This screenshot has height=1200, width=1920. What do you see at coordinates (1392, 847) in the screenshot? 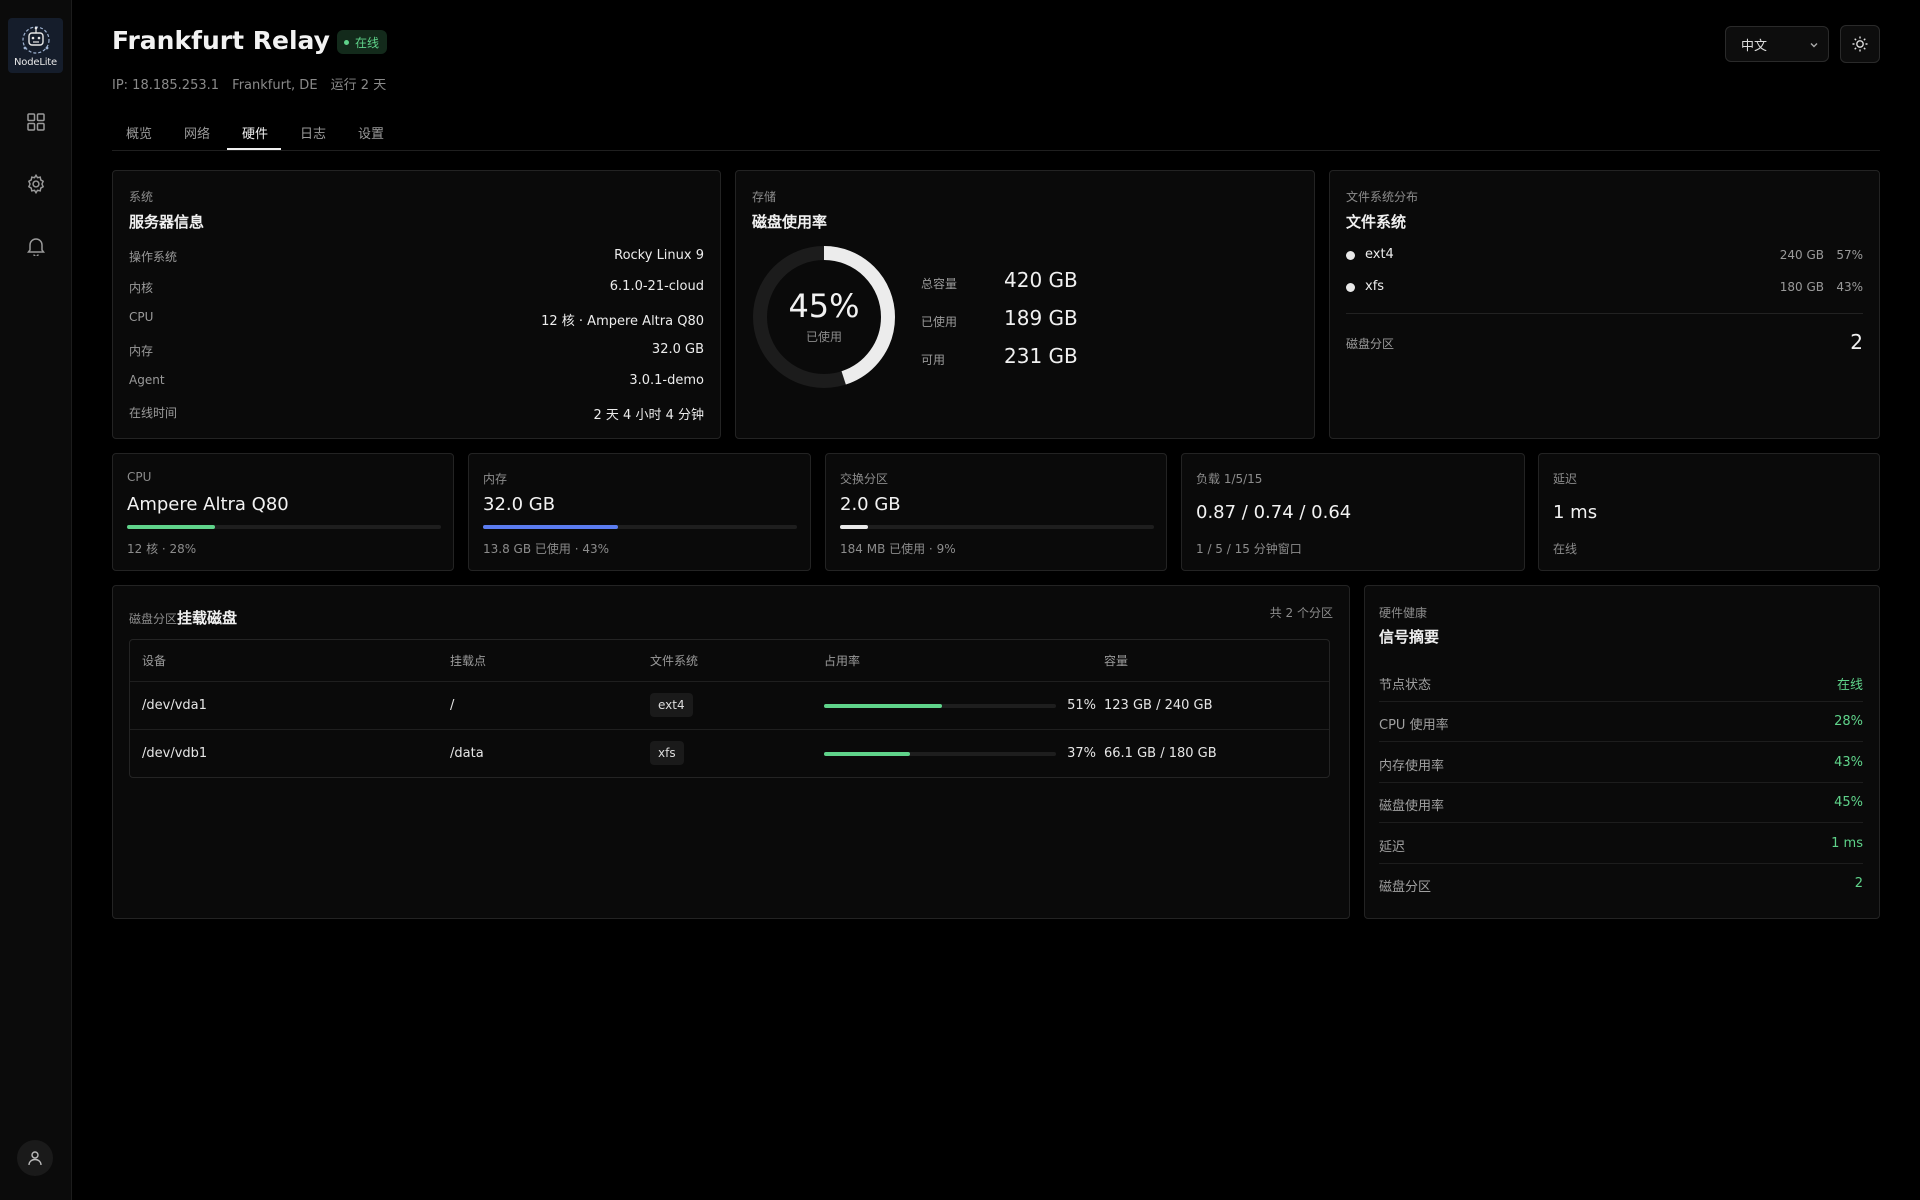
I see `summary-key: 延迟` at bounding box center [1392, 847].